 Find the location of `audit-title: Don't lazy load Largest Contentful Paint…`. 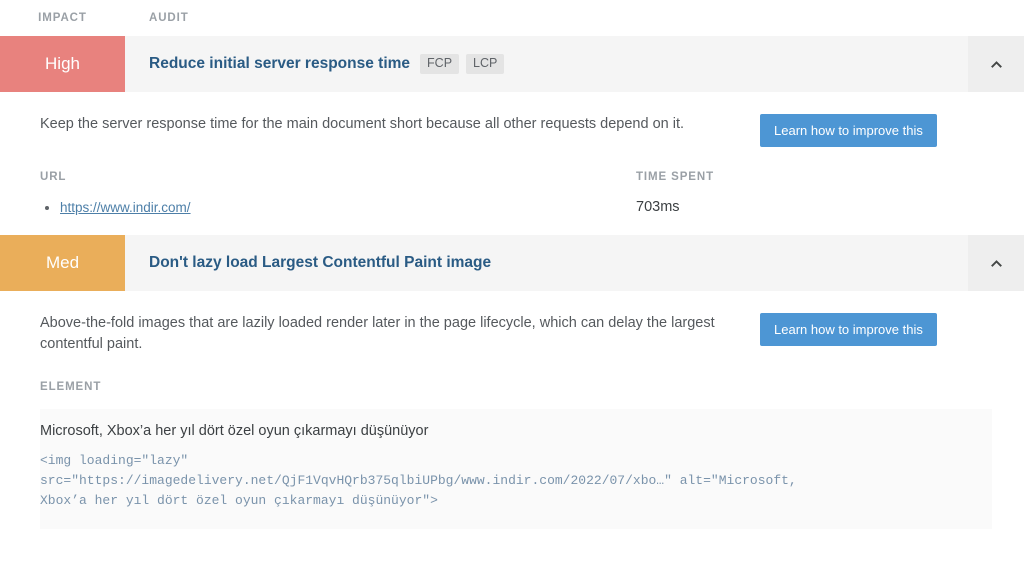

audit-title: Don't lazy load Largest Contentful Paint… is located at coordinates (320, 263).